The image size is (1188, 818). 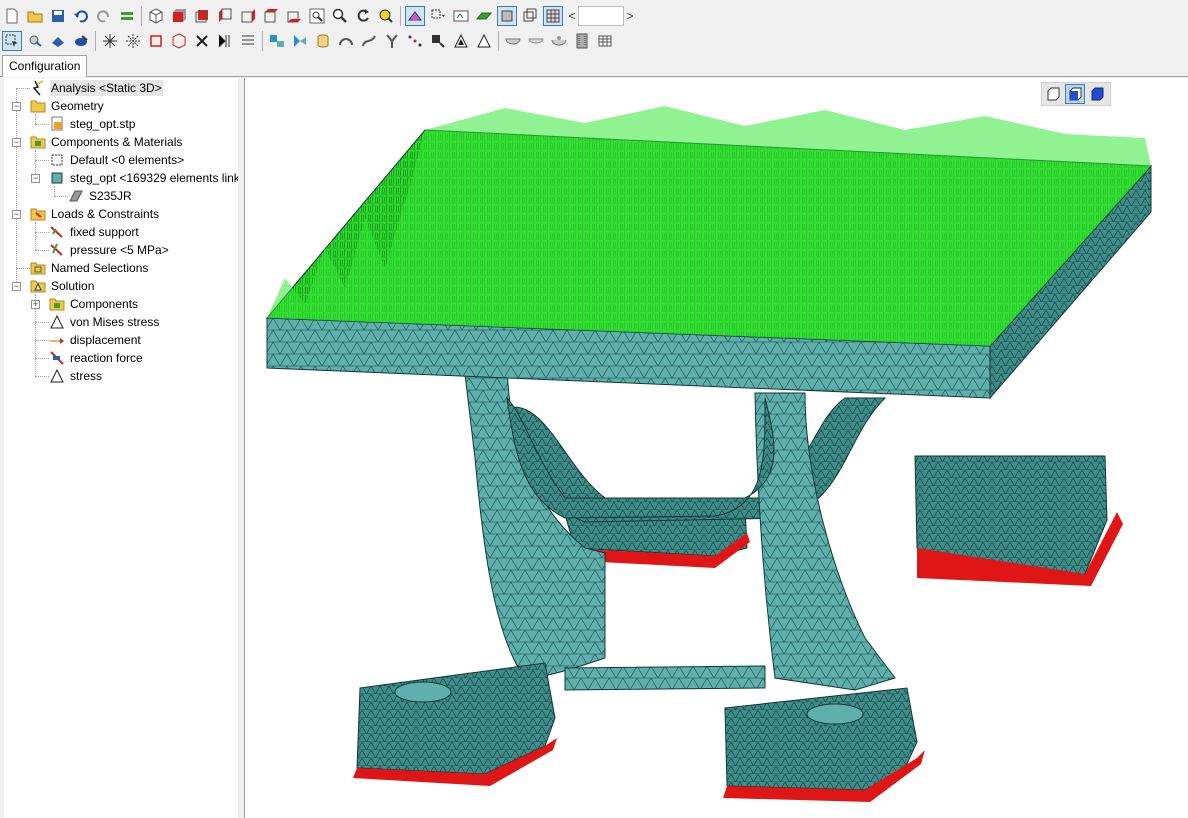 What do you see at coordinates (392, 41) in the screenshot?
I see `branch-icon` at bounding box center [392, 41].